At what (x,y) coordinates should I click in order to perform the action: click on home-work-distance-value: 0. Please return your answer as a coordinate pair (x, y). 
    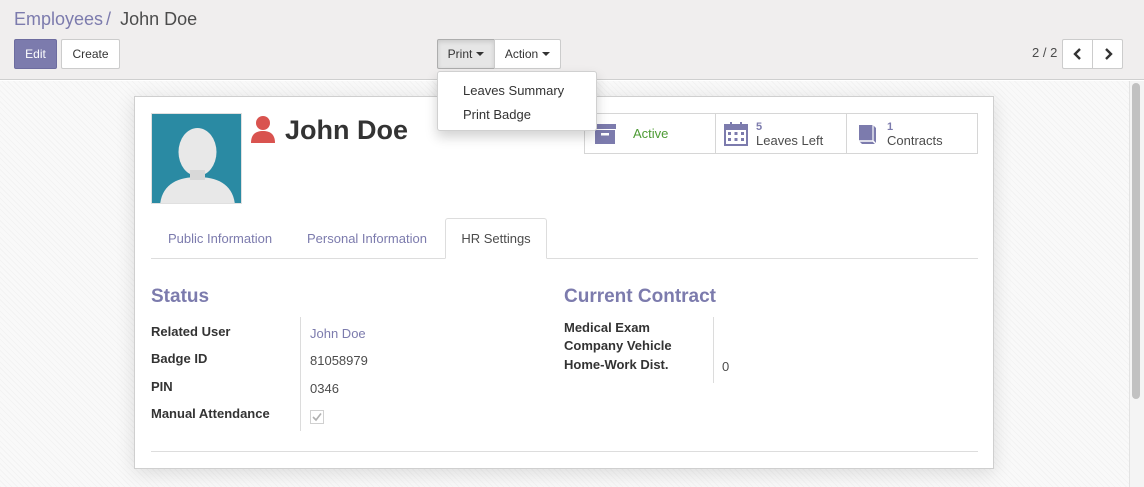
    Looking at the image, I should click on (726, 366).